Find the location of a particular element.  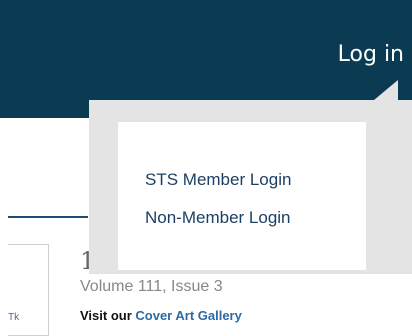

non-member-login-link: Non-Member Login is located at coordinates (218, 218).